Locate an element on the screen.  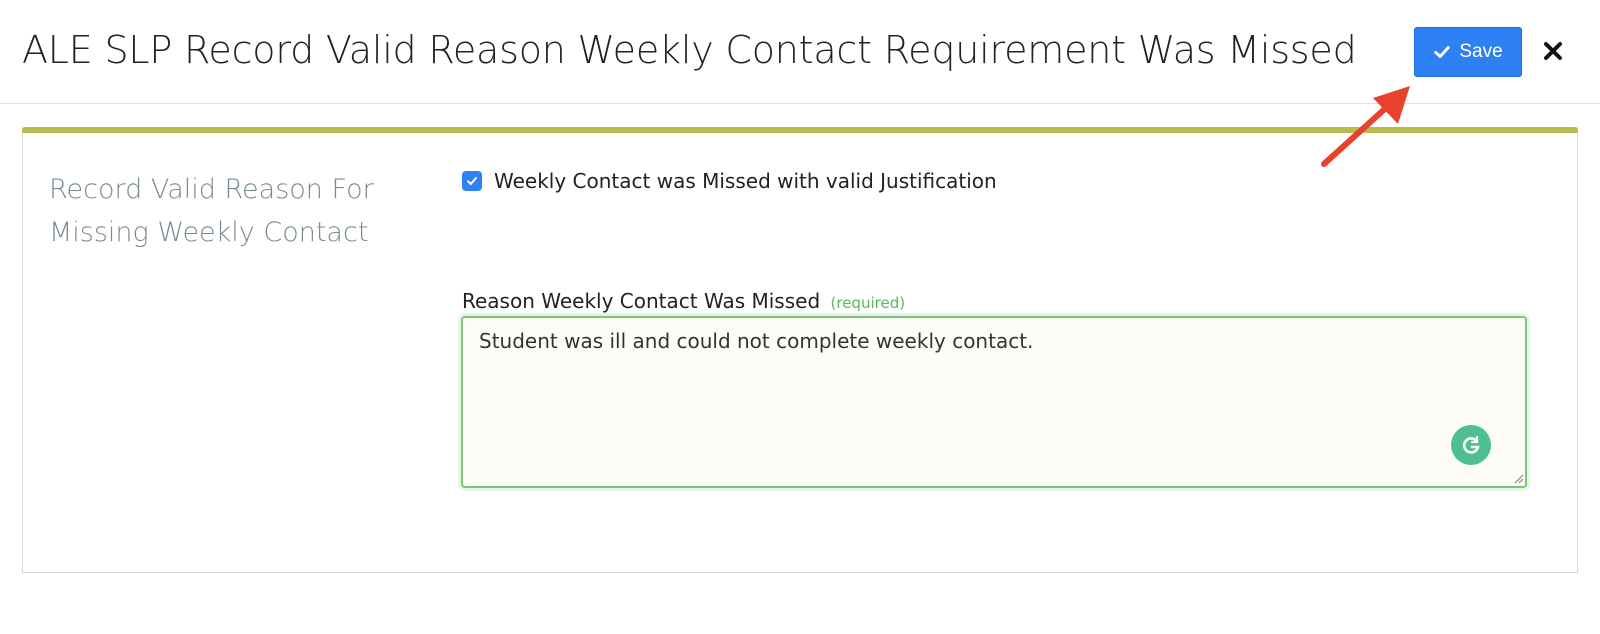
save-button-label: Save is located at coordinates (1481, 51).